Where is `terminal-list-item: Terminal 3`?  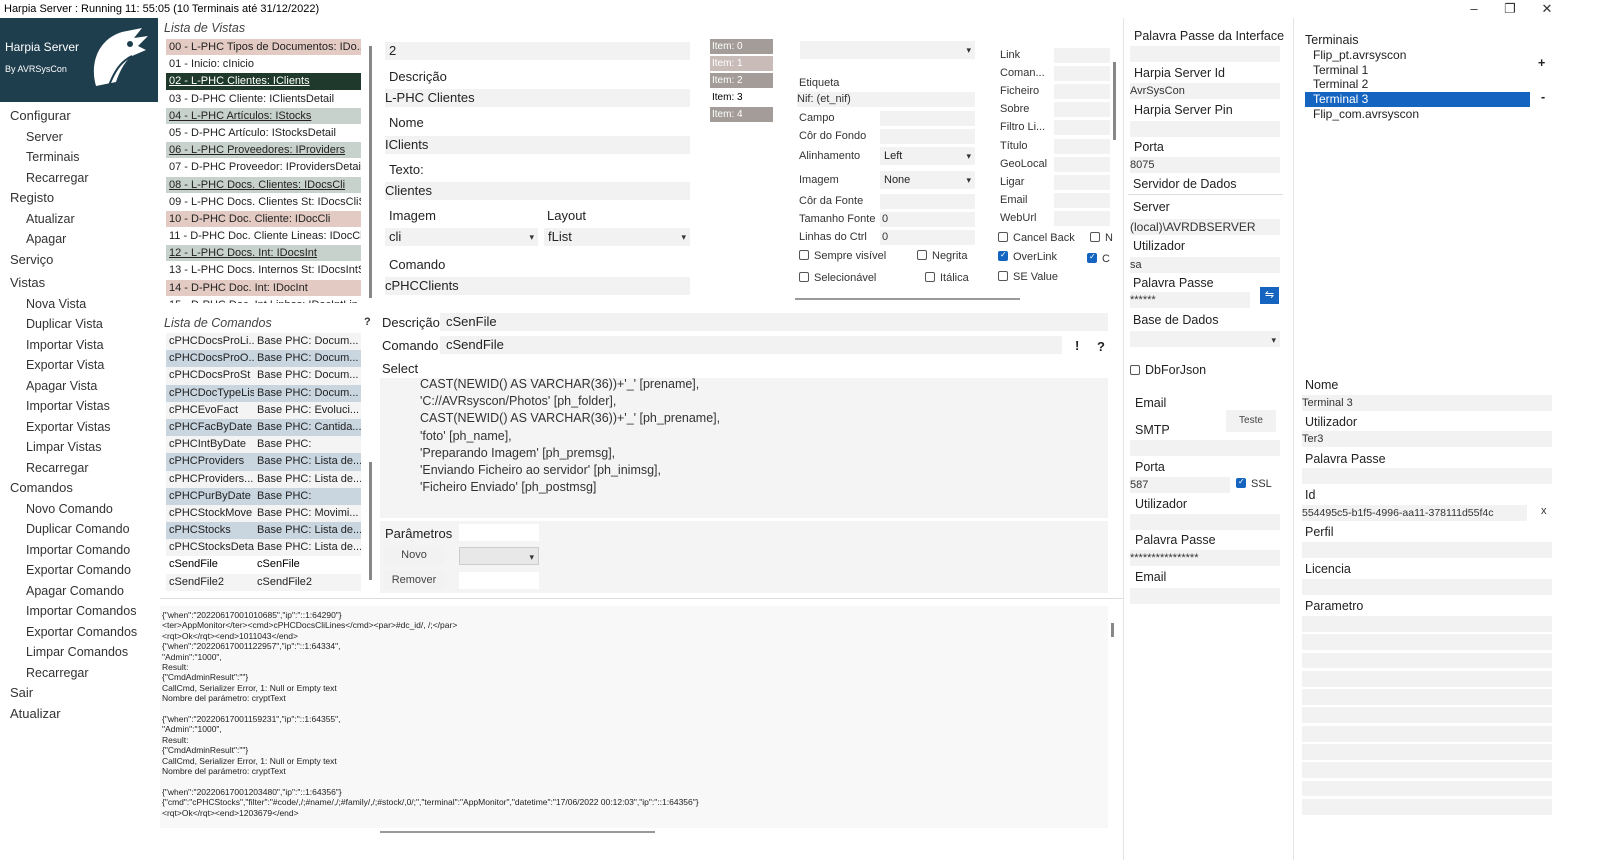 terminal-list-item: Terminal 3 is located at coordinates (1417, 99).